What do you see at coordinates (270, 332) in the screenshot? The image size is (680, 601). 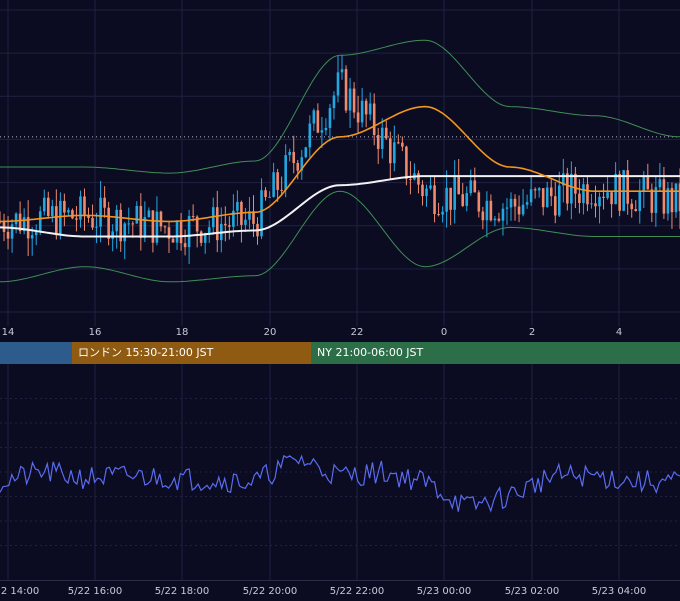 I see `time-tick: 20` at bounding box center [270, 332].